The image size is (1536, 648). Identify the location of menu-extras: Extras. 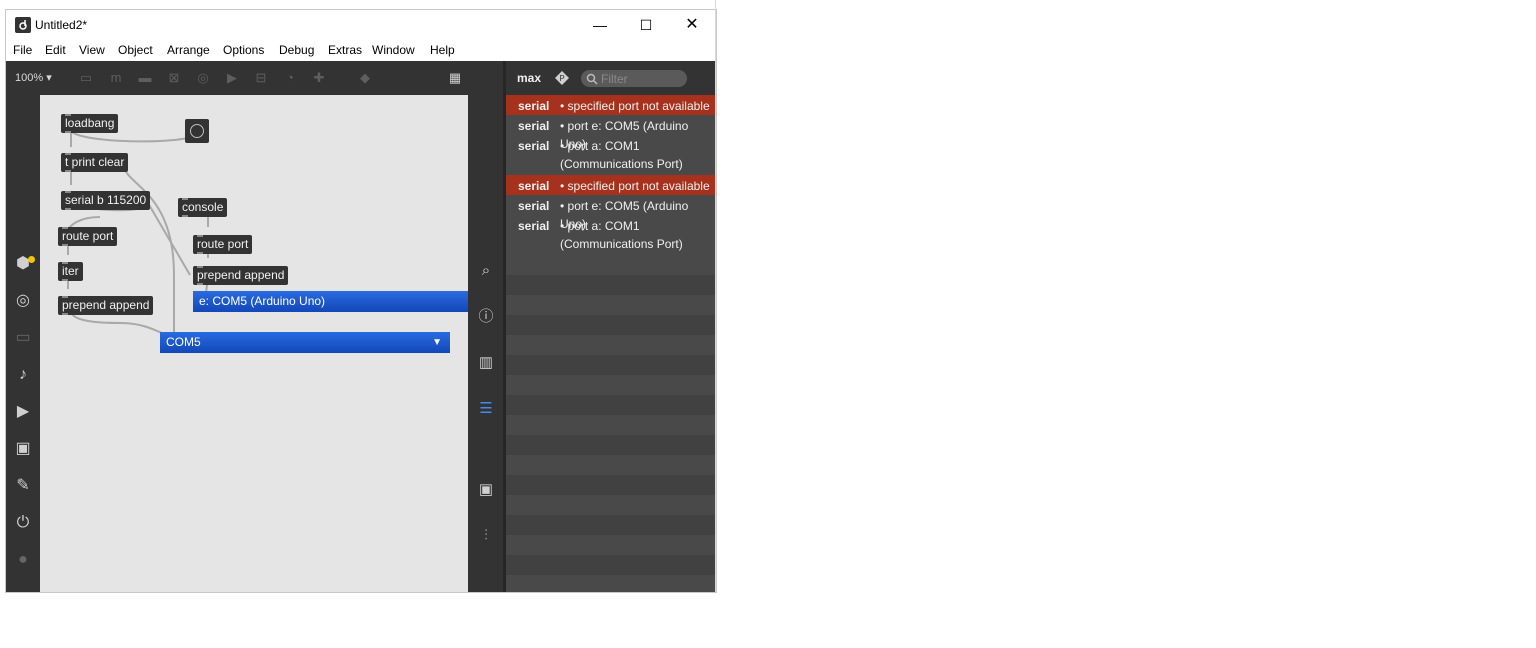
(345, 50).